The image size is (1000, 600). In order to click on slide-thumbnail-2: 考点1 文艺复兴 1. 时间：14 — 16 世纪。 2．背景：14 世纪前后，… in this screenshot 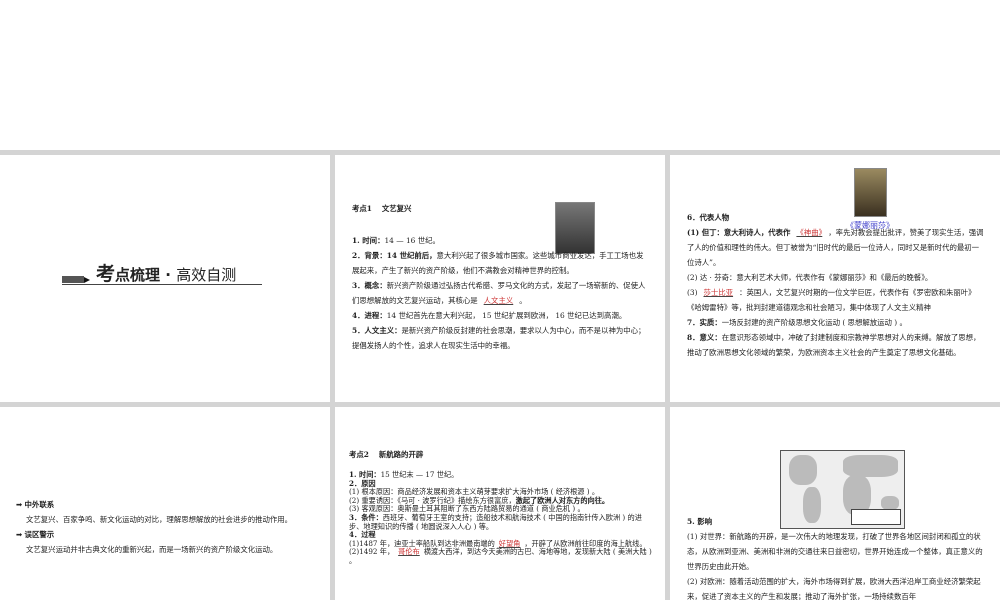, I will do `click(500, 278)`.